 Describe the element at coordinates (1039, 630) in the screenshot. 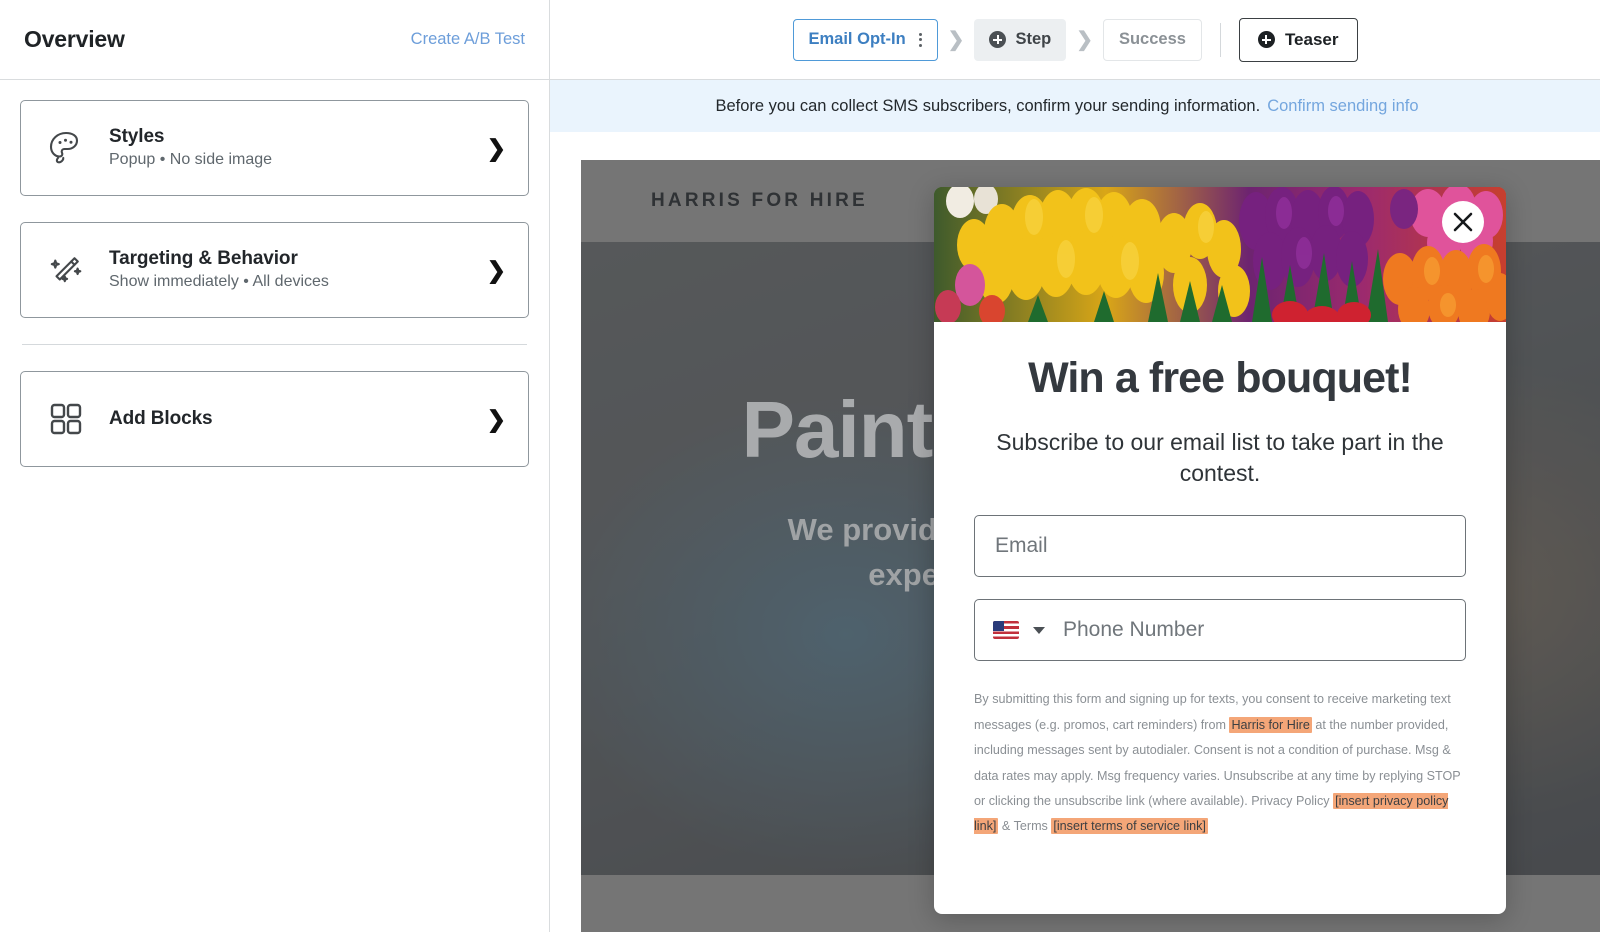

I see `chevron-down-icon` at that location.